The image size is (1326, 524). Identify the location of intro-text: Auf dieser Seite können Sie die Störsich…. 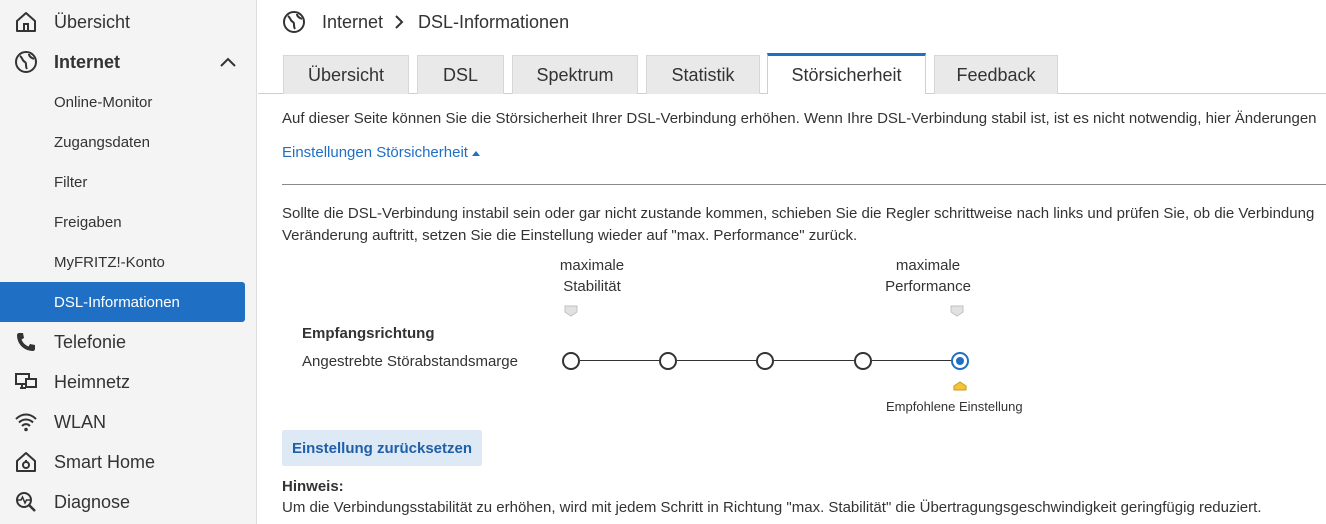
(799, 118).